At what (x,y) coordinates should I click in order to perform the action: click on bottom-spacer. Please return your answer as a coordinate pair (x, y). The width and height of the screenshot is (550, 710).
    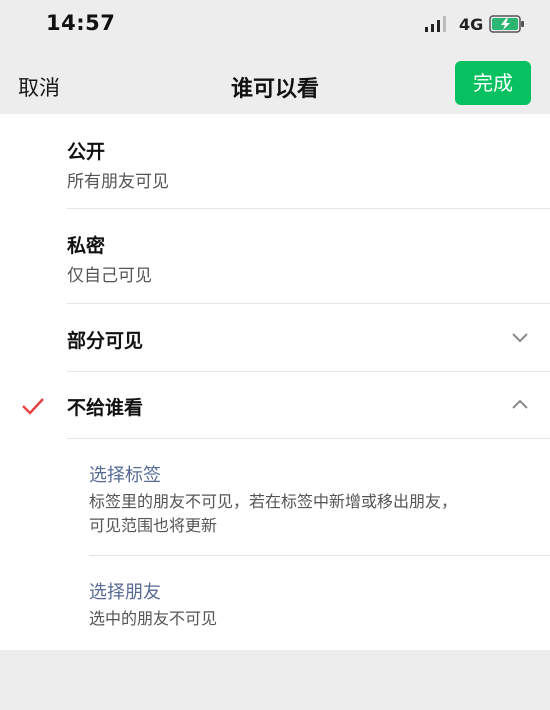
    Looking at the image, I should click on (275, 680).